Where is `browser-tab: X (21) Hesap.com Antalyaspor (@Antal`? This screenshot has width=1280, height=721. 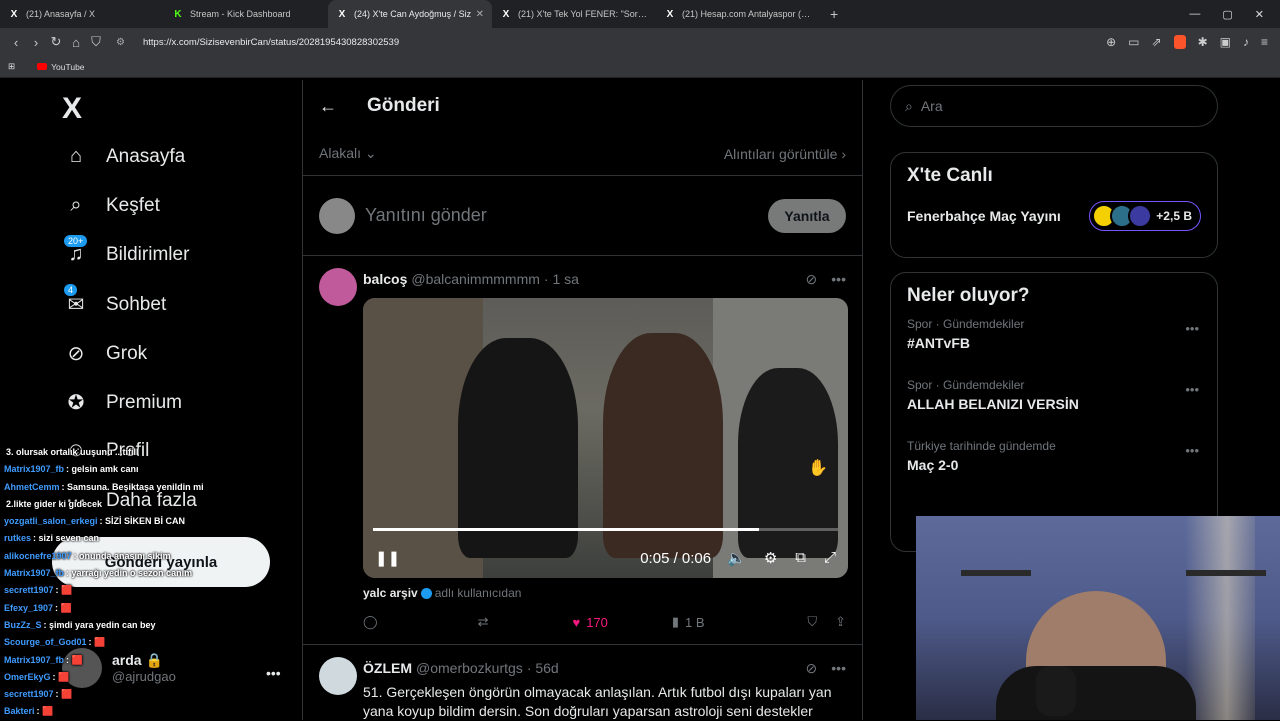
browser-tab: X (21) Hesap.com Antalyaspor (@Antal is located at coordinates (738, 14).